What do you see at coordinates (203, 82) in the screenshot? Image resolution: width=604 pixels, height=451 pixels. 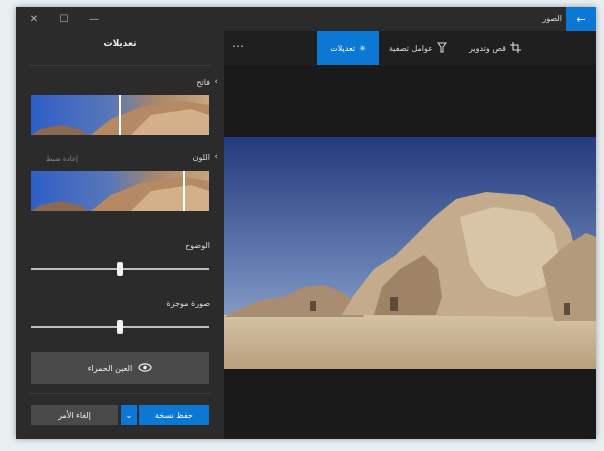 I see `light-label: فاتح` at bounding box center [203, 82].